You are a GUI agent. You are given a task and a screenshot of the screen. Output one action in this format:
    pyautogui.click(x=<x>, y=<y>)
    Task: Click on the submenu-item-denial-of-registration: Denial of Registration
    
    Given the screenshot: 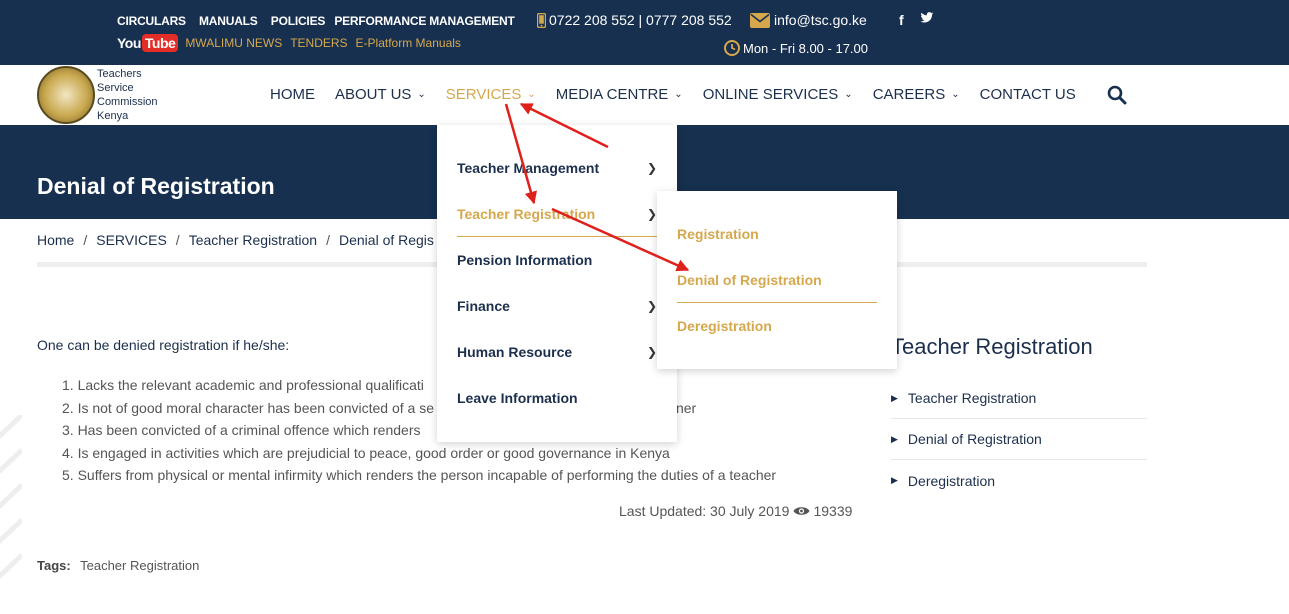 What is the action you would take?
    pyautogui.click(x=777, y=280)
    